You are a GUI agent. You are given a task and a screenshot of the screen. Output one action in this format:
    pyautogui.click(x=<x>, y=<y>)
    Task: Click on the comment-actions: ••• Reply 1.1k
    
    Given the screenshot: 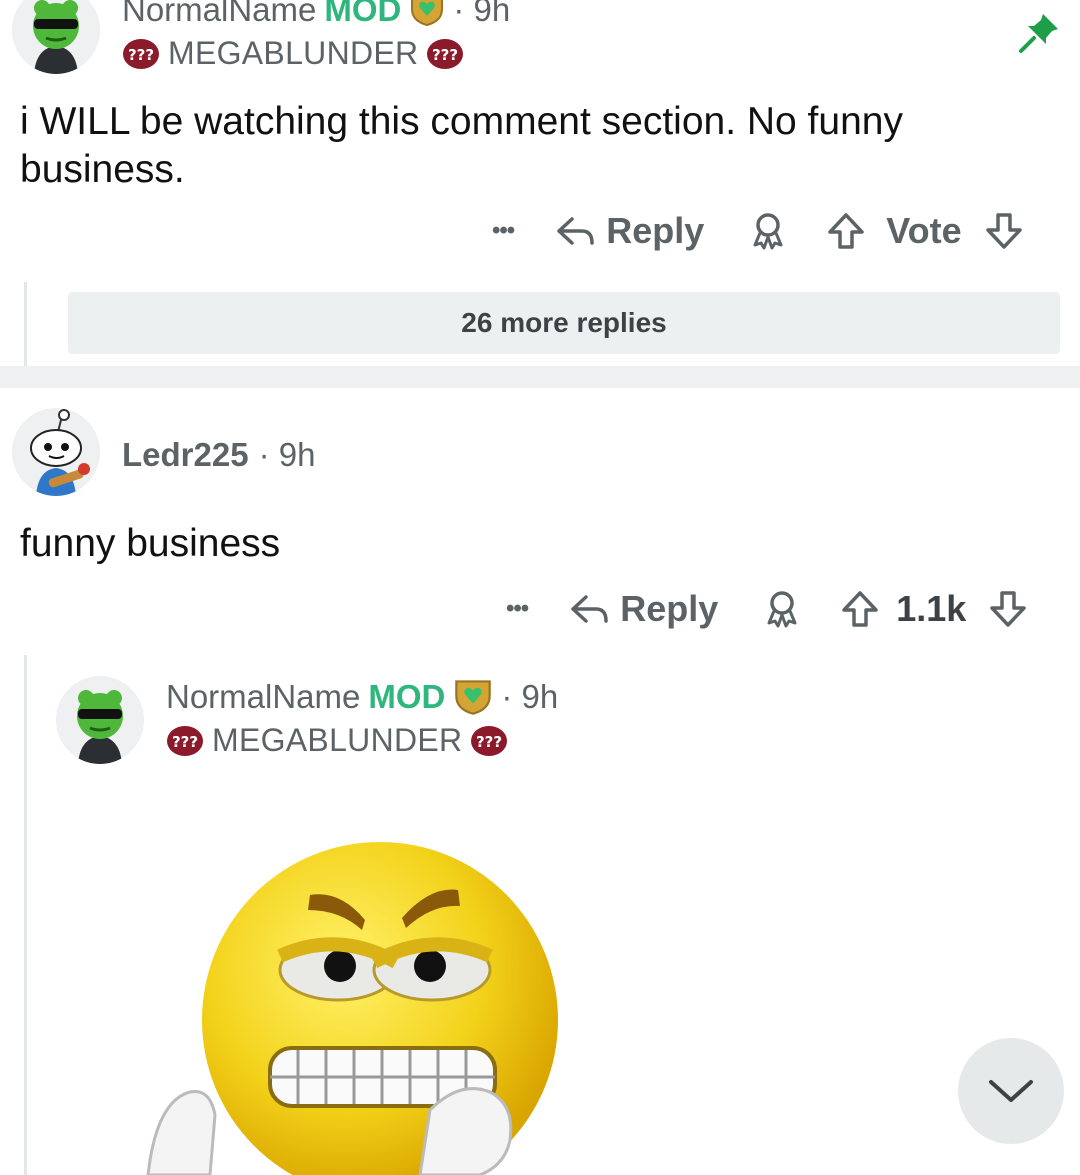 What is the action you would take?
    pyautogui.click(x=767, y=609)
    